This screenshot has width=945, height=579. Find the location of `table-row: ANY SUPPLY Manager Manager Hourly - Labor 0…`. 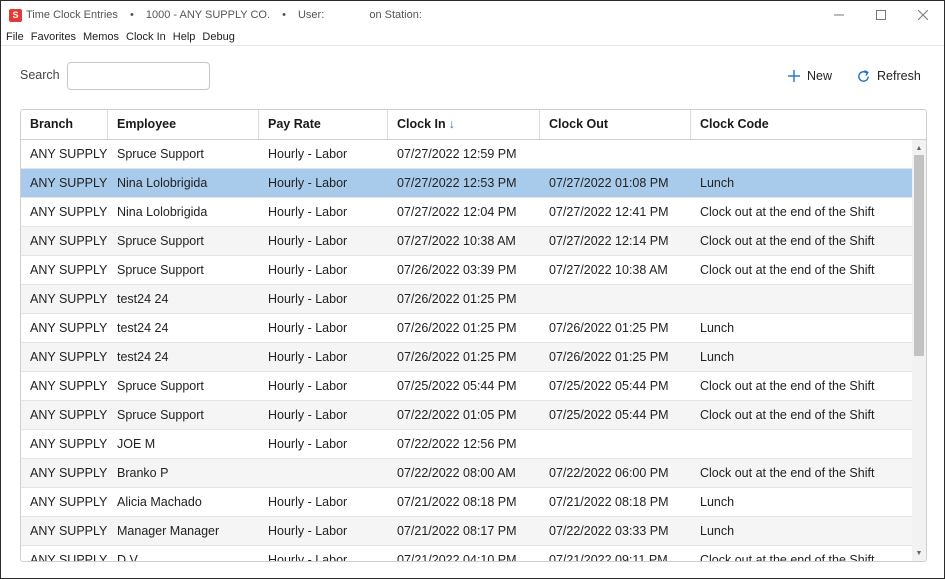

table-row: ANY SUPPLY Manager Manager Hourly - Labor 0… is located at coordinates (466, 531).